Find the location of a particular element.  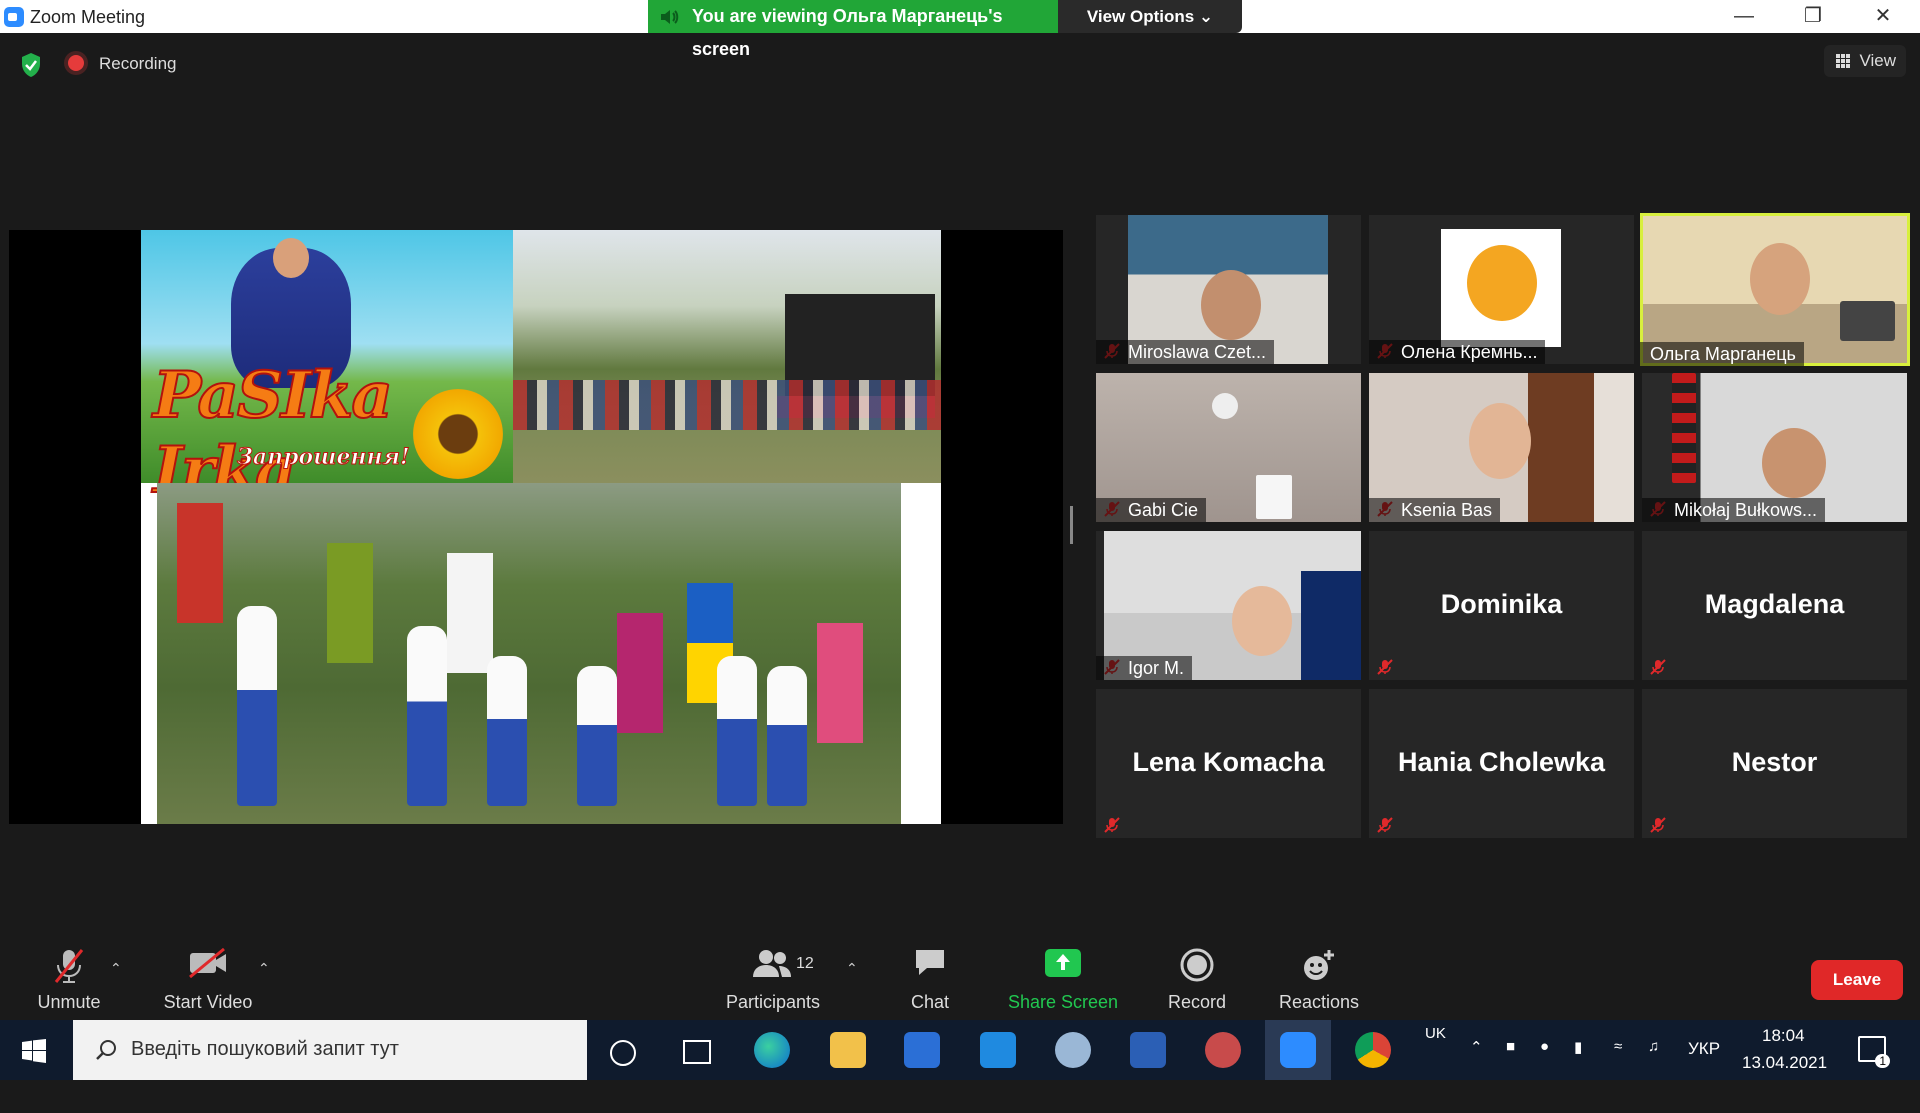

unmute-button: Unmute is located at coordinates (69, 978).